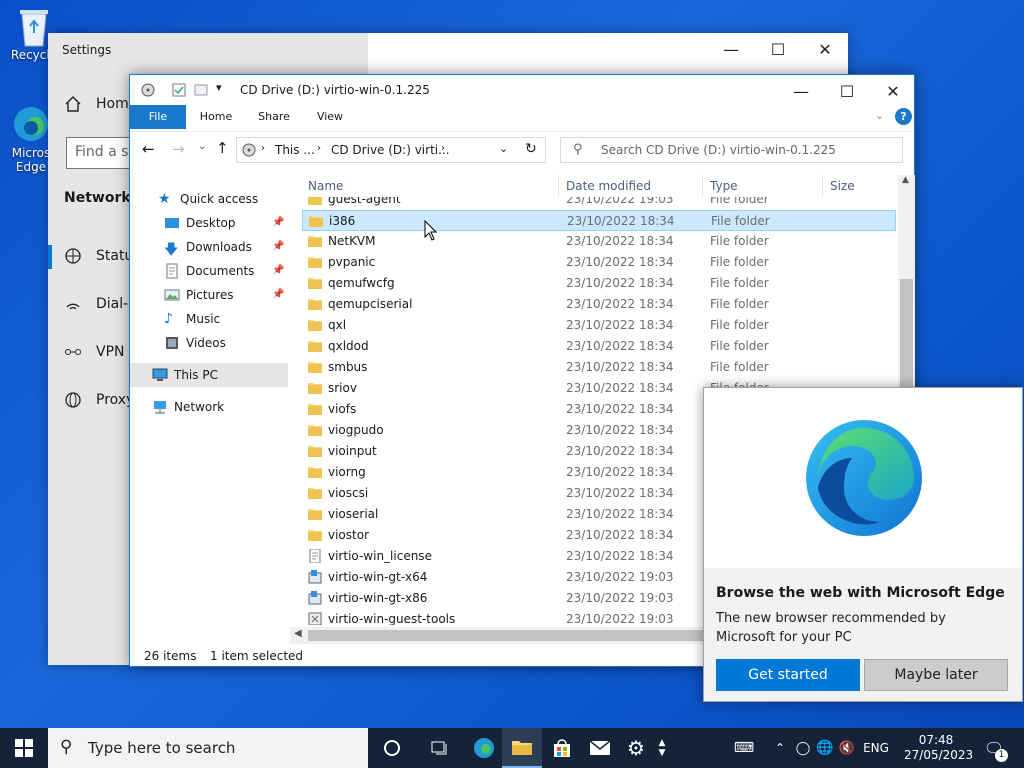 Image resolution: width=1024 pixels, height=768 pixels. What do you see at coordinates (994, 750) in the screenshot?
I see `notification-icon: 🗨 1` at bounding box center [994, 750].